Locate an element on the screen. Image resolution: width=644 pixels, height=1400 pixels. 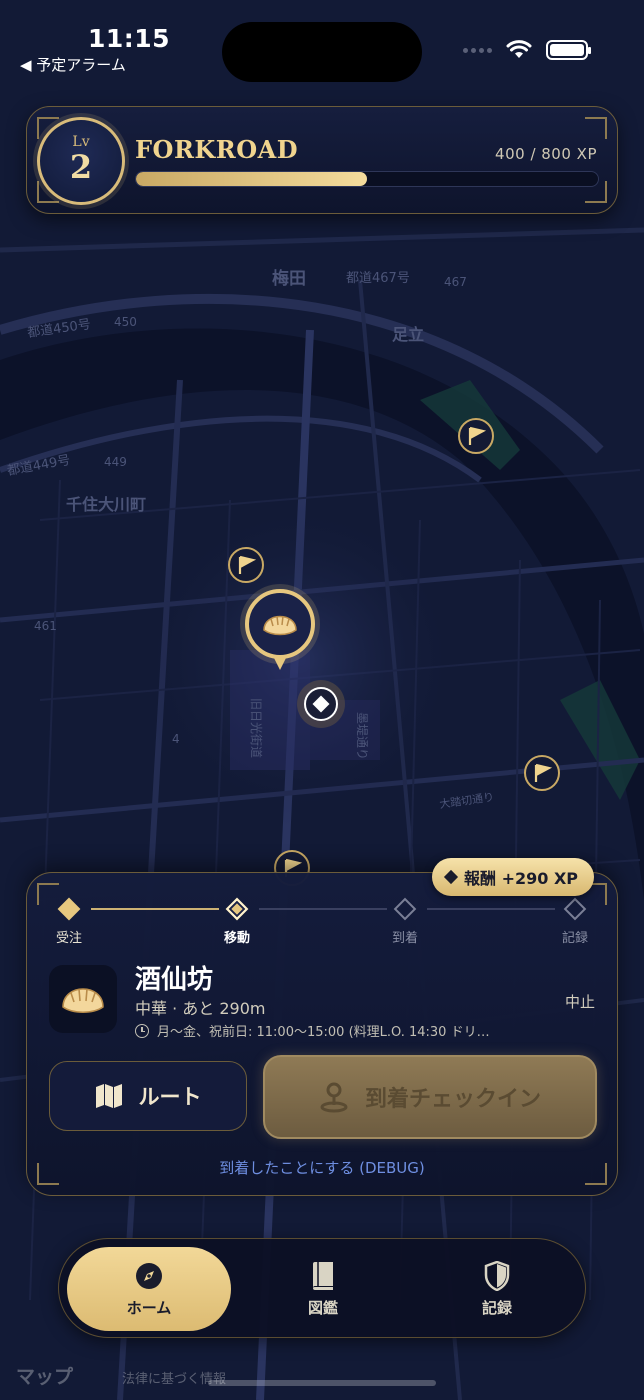
shop-name: 酒仙坊 is located at coordinates (174, 980).